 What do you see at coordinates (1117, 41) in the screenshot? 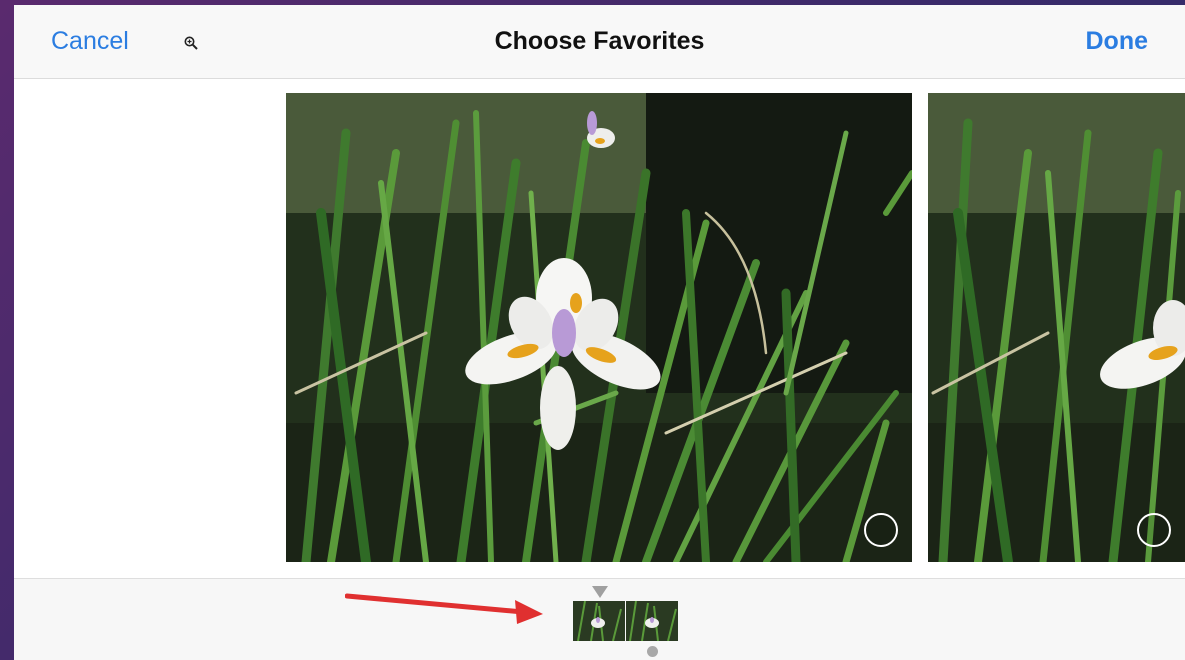
I see `done-button: Done` at bounding box center [1117, 41].